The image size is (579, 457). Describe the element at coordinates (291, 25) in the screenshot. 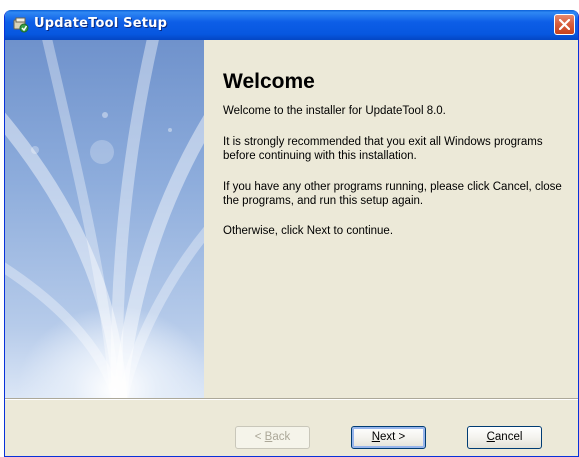

I see `title-bar: UpdateTool Setup` at that location.